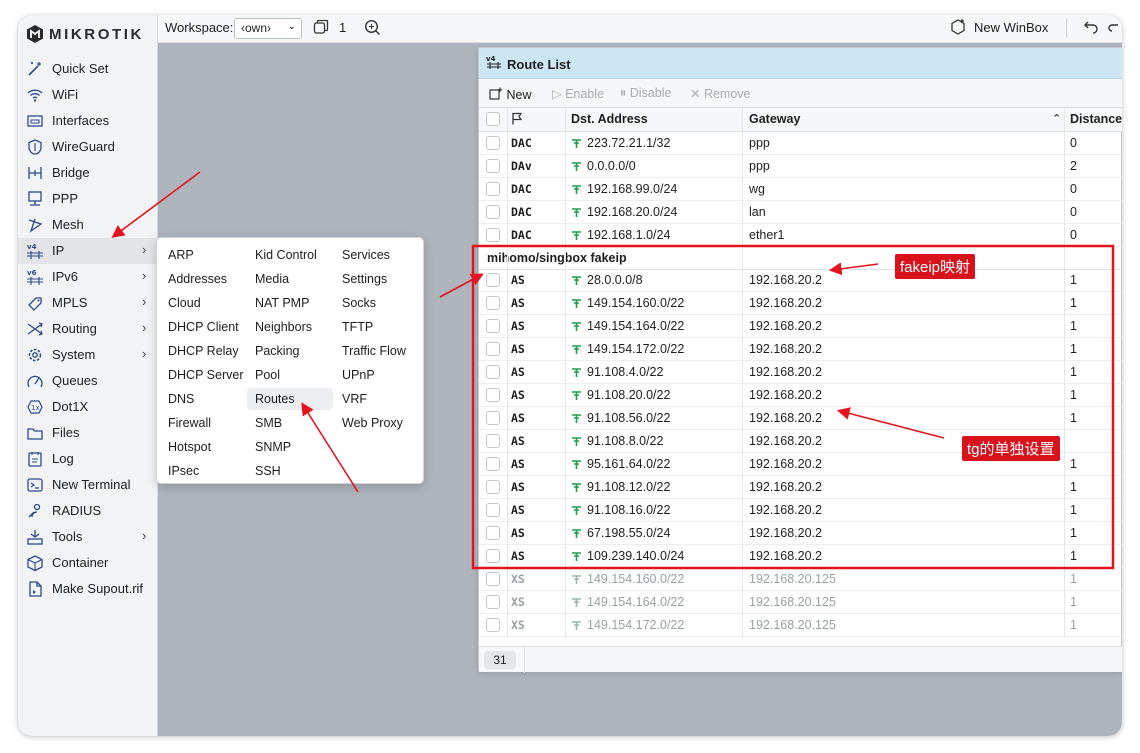 Image resolution: width=1140 pixels, height=753 pixels. What do you see at coordinates (88, 225) in the screenshot?
I see `sidebar-item-mesh: Mesh` at bounding box center [88, 225].